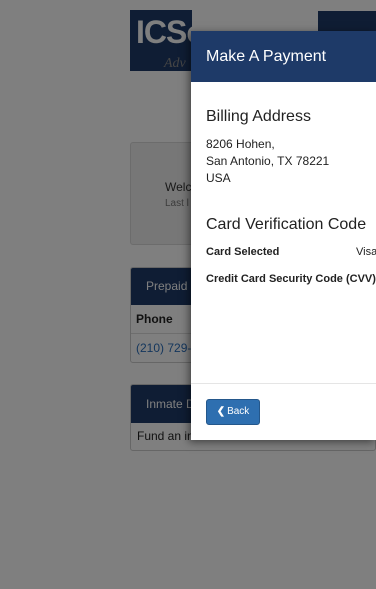  What do you see at coordinates (268, 161) in the screenshot?
I see `address-line-2: San Antonio, TX 78221` at bounding box center [268, 161].